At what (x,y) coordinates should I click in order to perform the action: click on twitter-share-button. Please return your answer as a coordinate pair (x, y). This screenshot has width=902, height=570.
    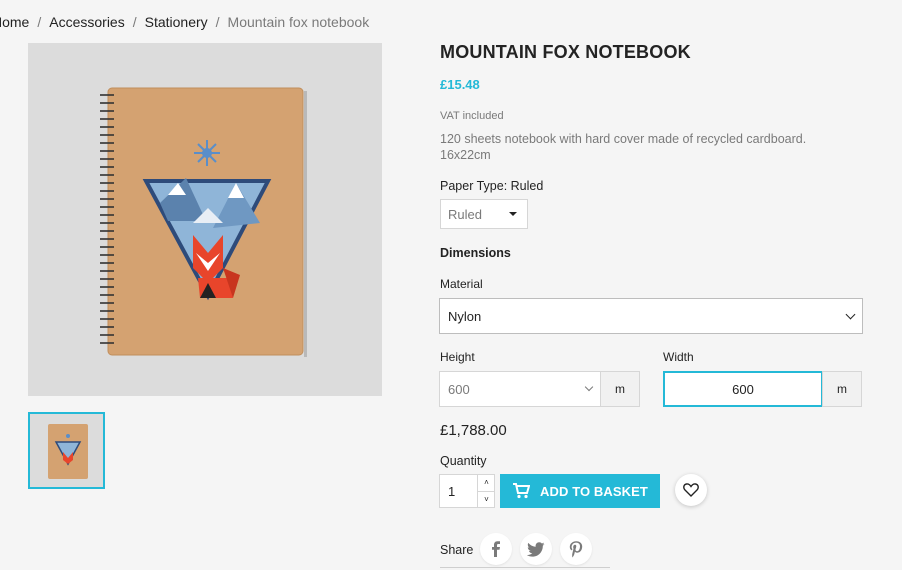
    Looking at the image, I should click on (536, 549).